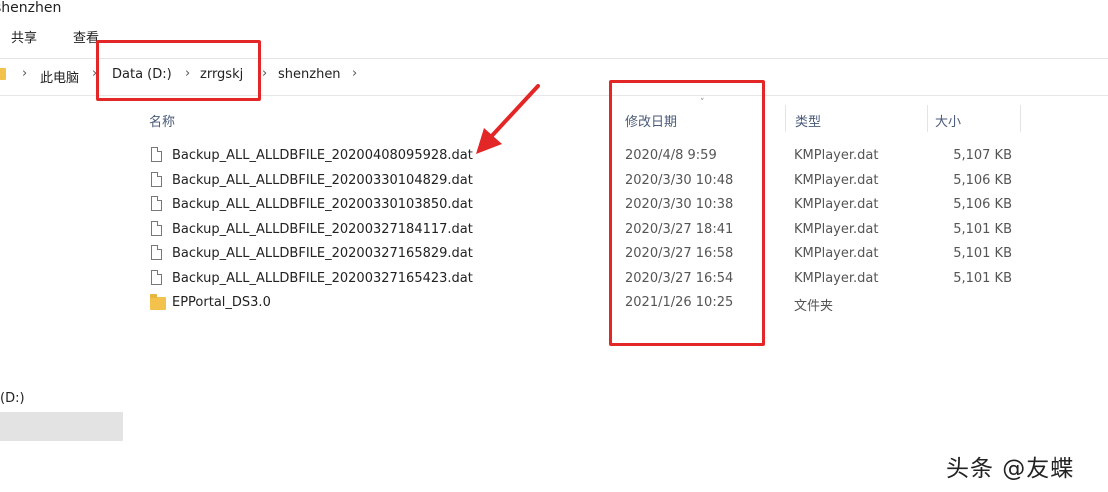  Describe the element at coordinates (808, 120) in the screenshot. I see `column-header-type: 类型` at that location.